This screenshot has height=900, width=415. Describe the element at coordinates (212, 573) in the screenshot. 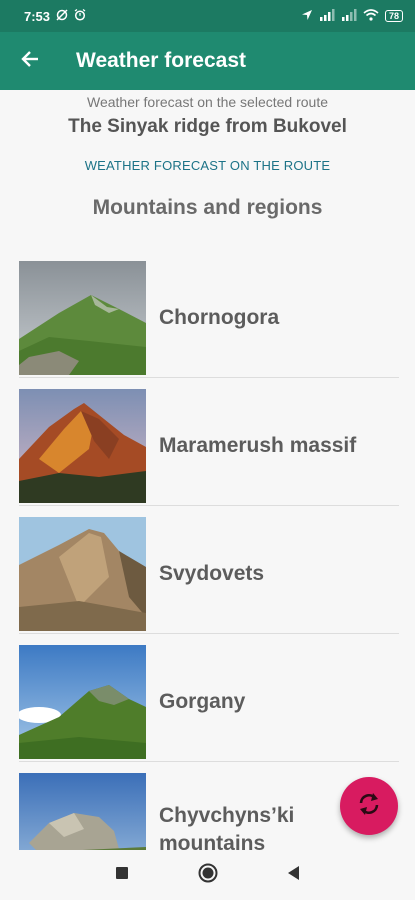

I see `region-name: Svydovets` at that location.